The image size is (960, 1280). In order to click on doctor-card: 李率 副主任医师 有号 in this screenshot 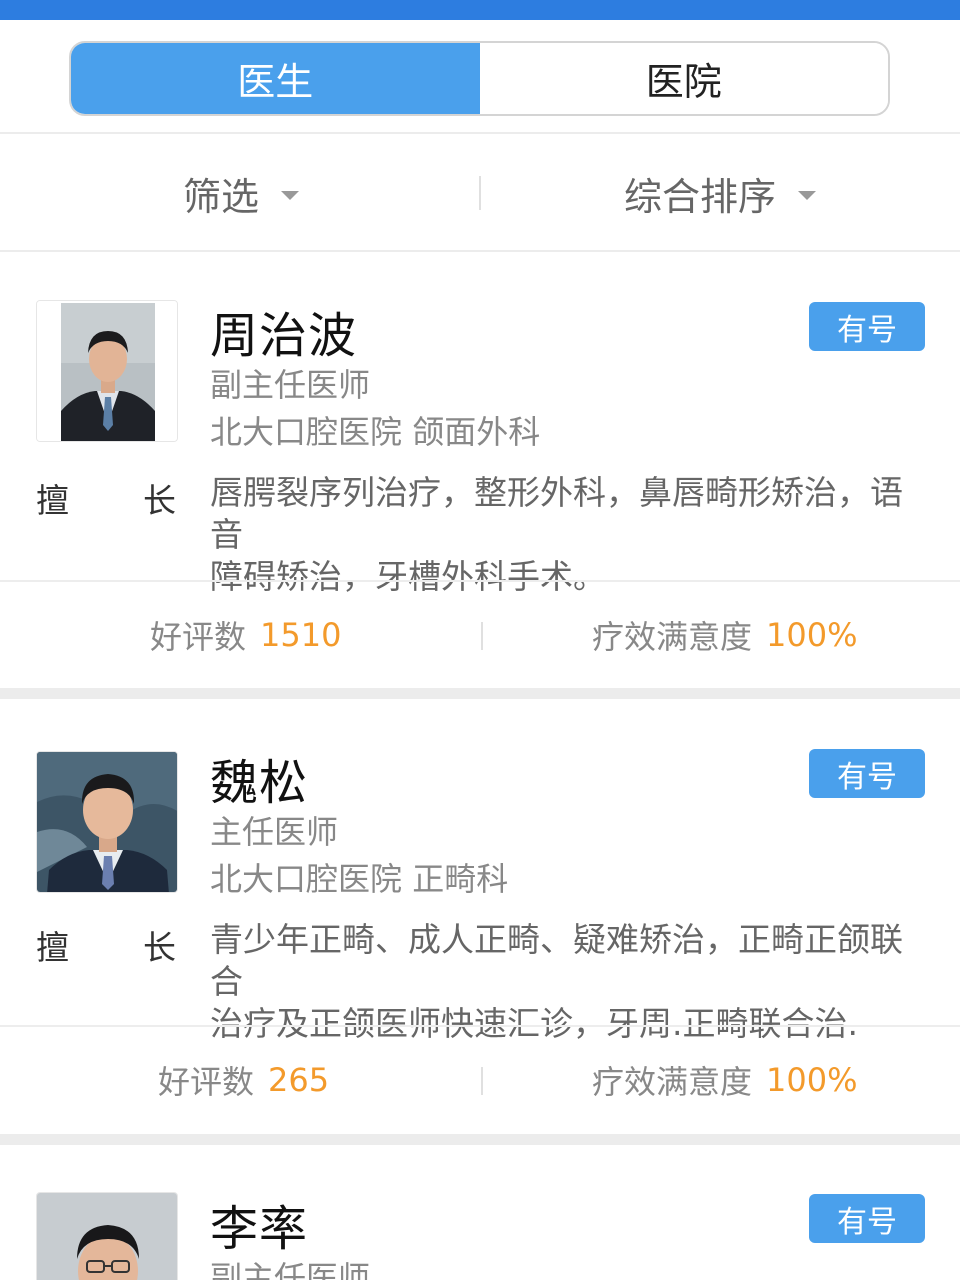, I will do `click(480, 1212)`.